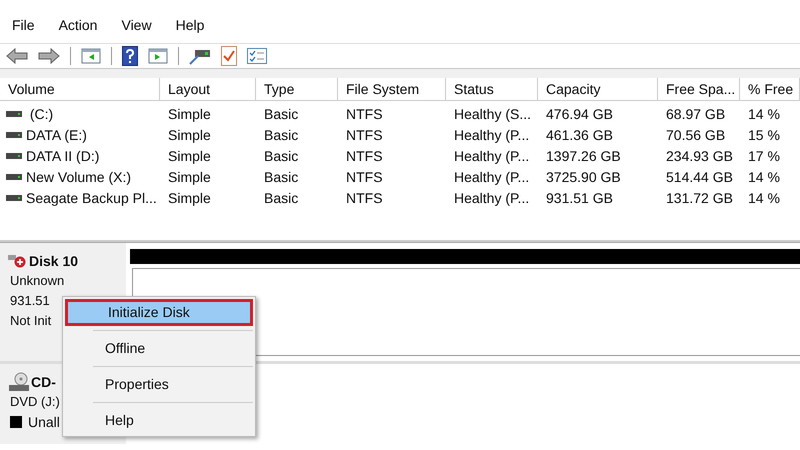  What do you see at coordinates (764, 156) in the screenshot?
I see `table-cell-text: 17 %` at bounding box center [764, 156].